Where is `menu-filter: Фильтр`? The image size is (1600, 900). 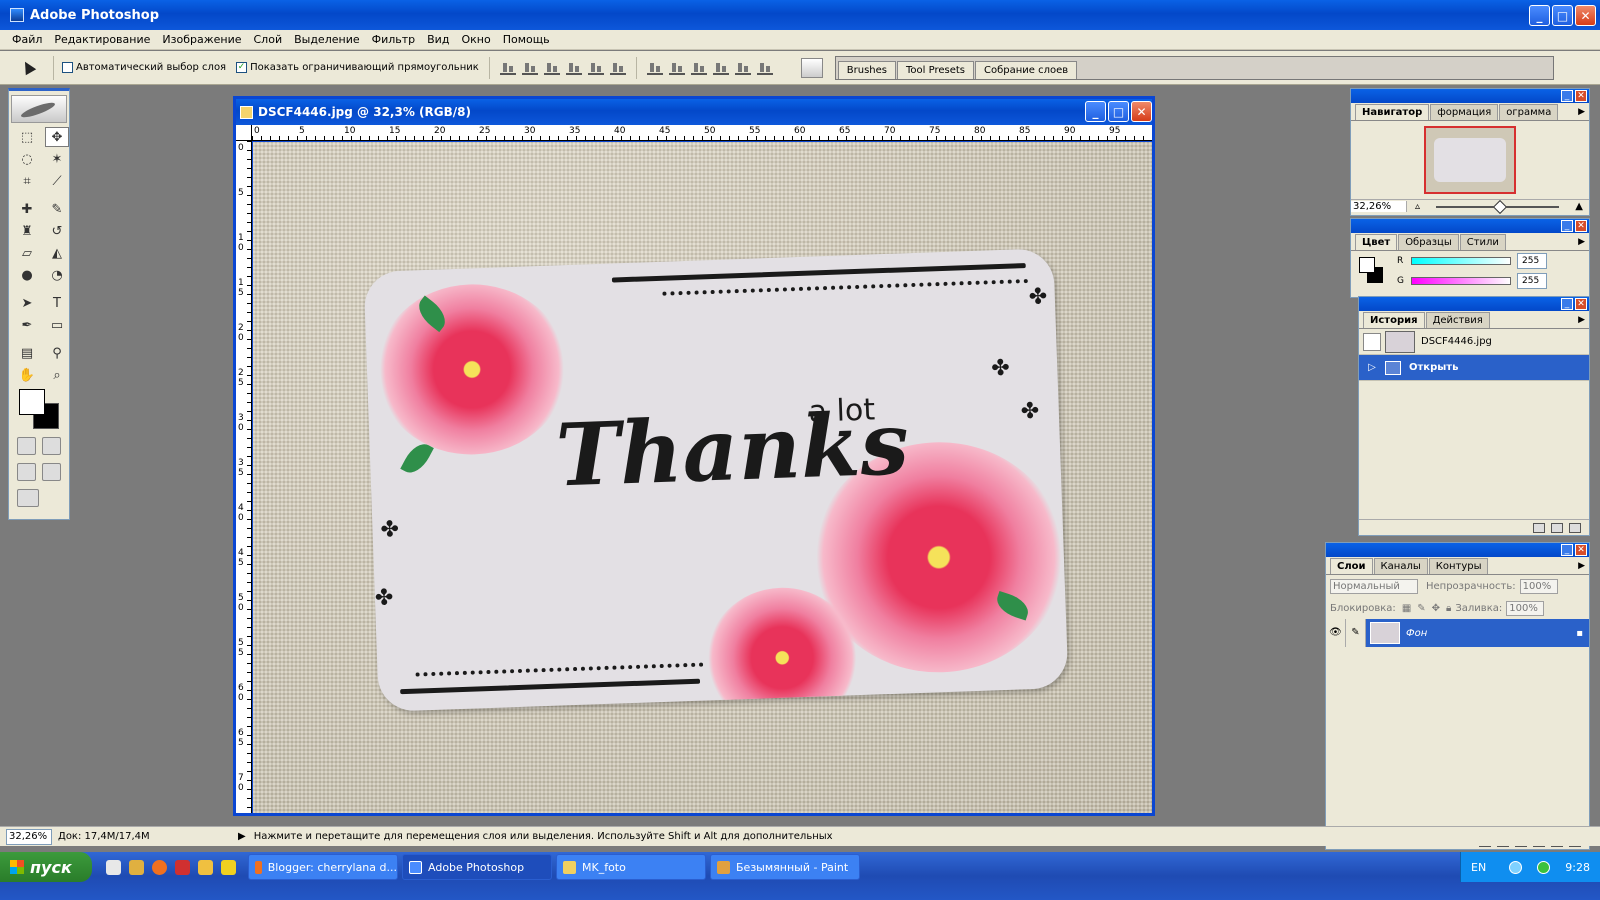 menu-filter: Фильтр is located at coordinates (394, 39).